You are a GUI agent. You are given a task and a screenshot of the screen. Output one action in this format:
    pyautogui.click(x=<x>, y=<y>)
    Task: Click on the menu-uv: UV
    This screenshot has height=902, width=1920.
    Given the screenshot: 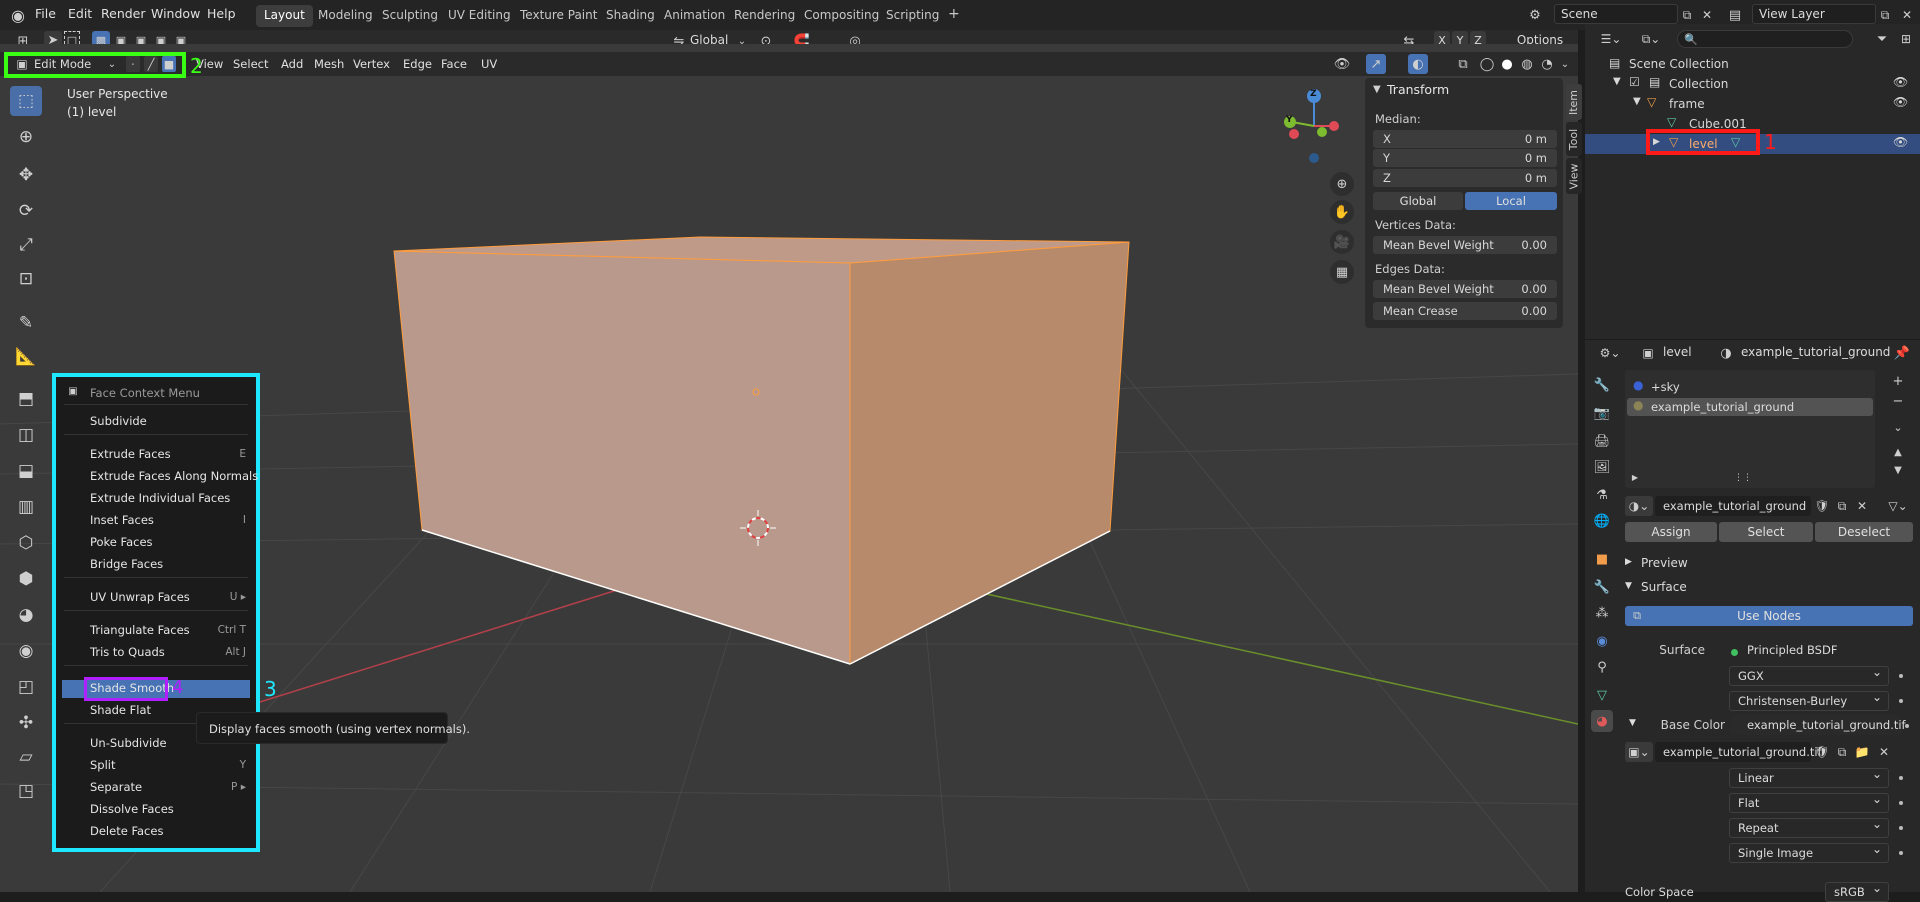 What is the action you would take?
    pyautogui.click(x=489, y=64)
    